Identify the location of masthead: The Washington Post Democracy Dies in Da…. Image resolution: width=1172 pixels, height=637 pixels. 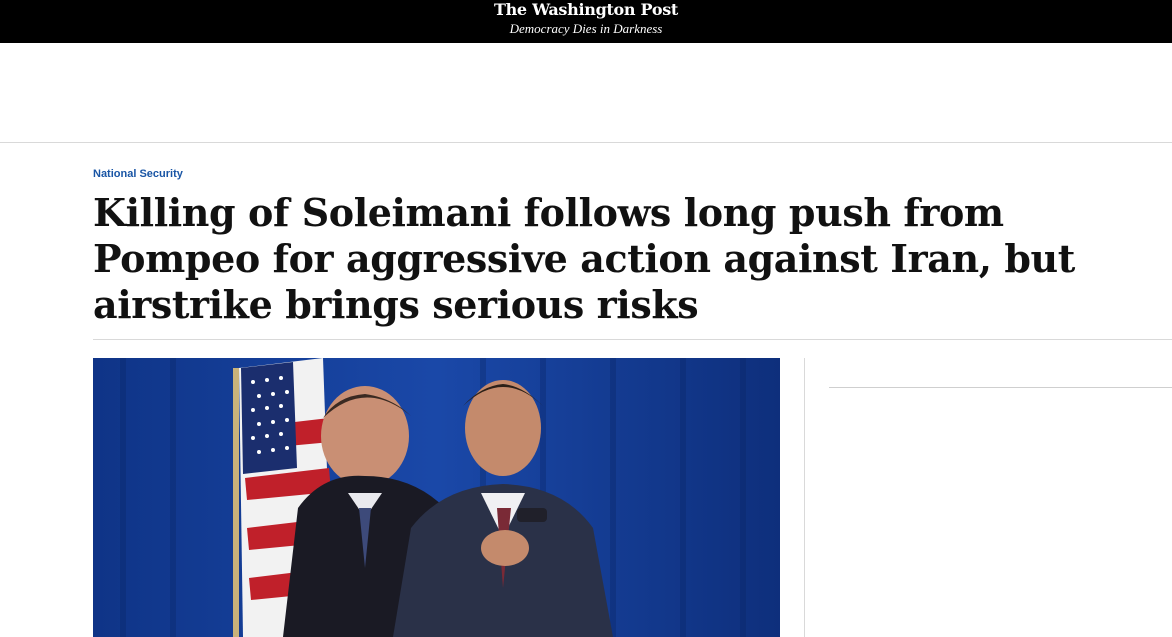
(586, 21).